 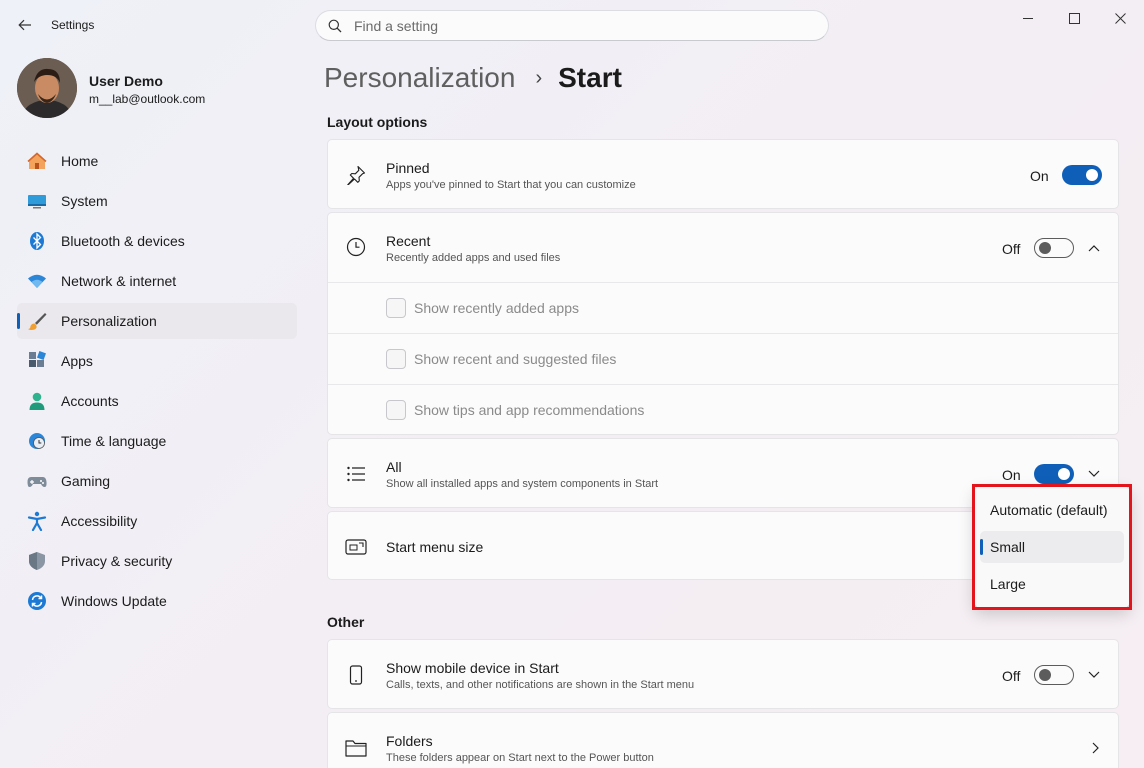 I want to click on phone-icon, so click(x=356, y=675).